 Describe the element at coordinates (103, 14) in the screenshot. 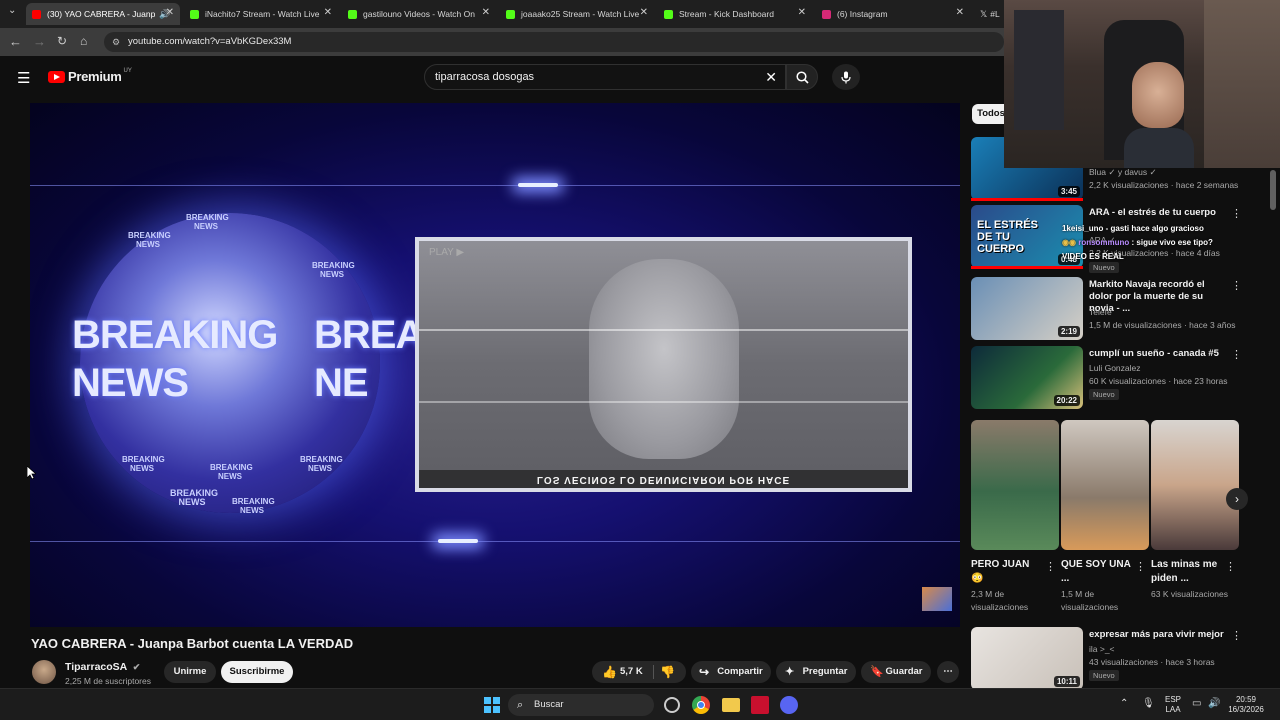

I see `tab-youtube: (30) YAO CABRERA - Juanp 🔊 ✕` at that location.